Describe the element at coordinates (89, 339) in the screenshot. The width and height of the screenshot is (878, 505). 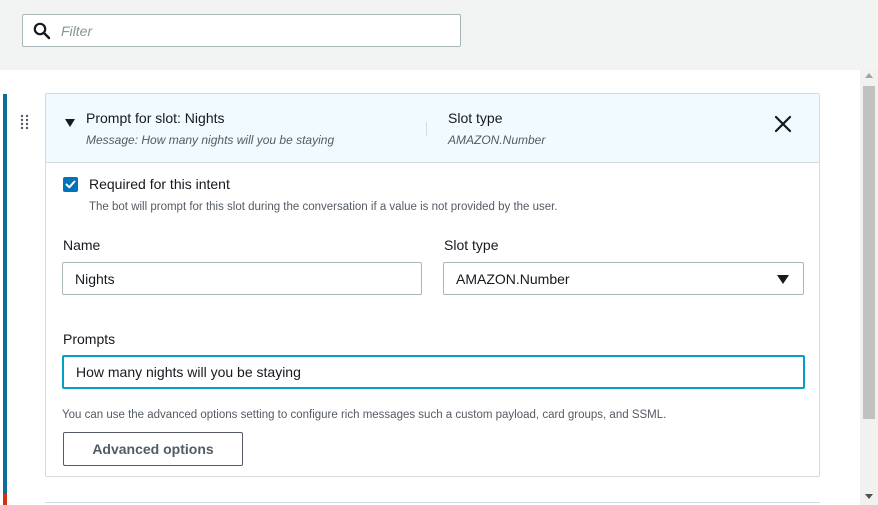
I see `prompts-label: Prompts` at that location.